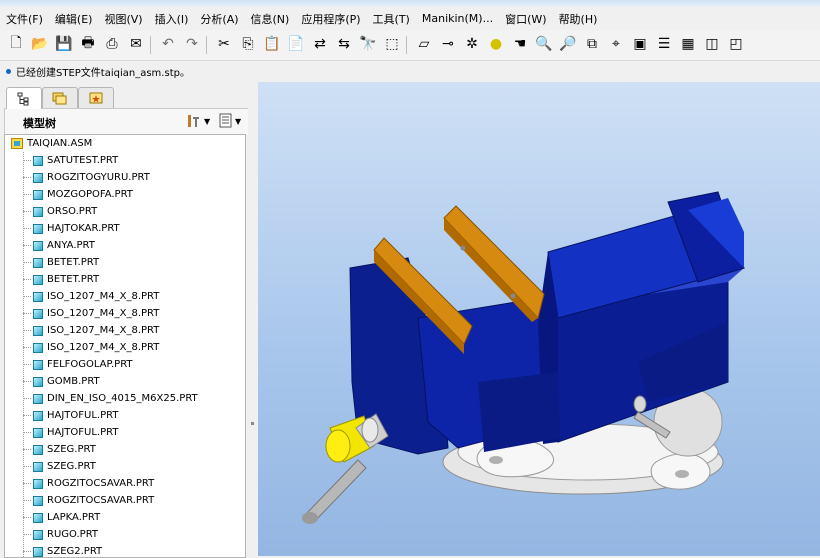 This screenshot has height=558, width=820. I want to click on datum-display-button: ▱, so click(424, 44).